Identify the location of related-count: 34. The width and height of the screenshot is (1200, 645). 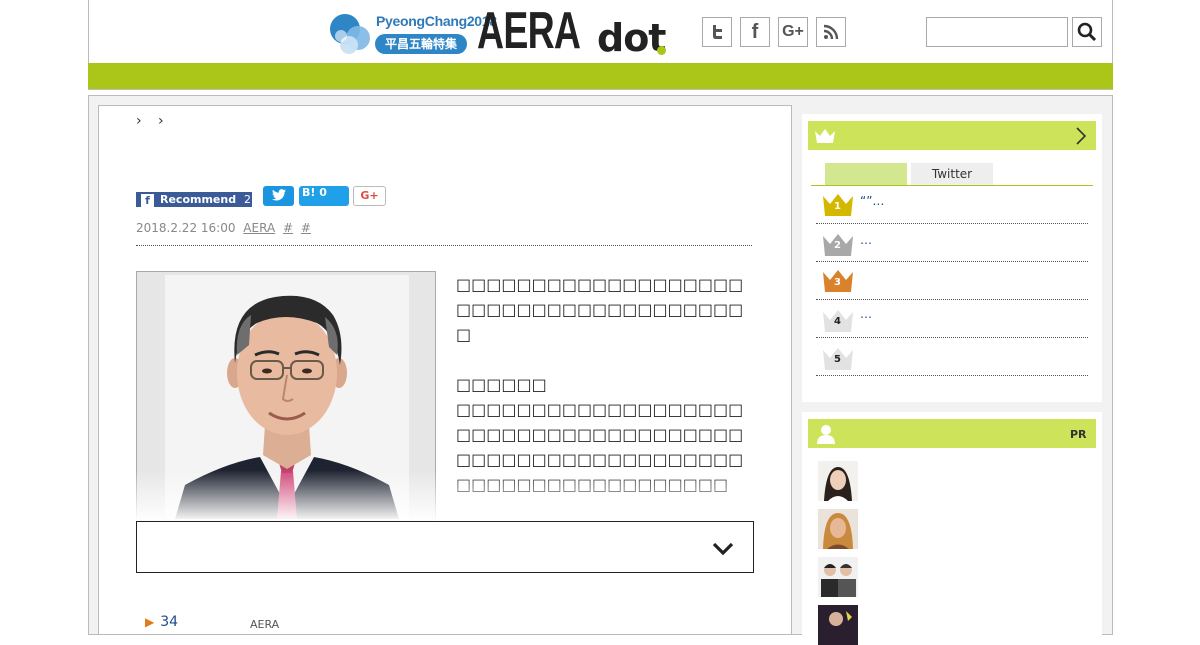
(169, 622).